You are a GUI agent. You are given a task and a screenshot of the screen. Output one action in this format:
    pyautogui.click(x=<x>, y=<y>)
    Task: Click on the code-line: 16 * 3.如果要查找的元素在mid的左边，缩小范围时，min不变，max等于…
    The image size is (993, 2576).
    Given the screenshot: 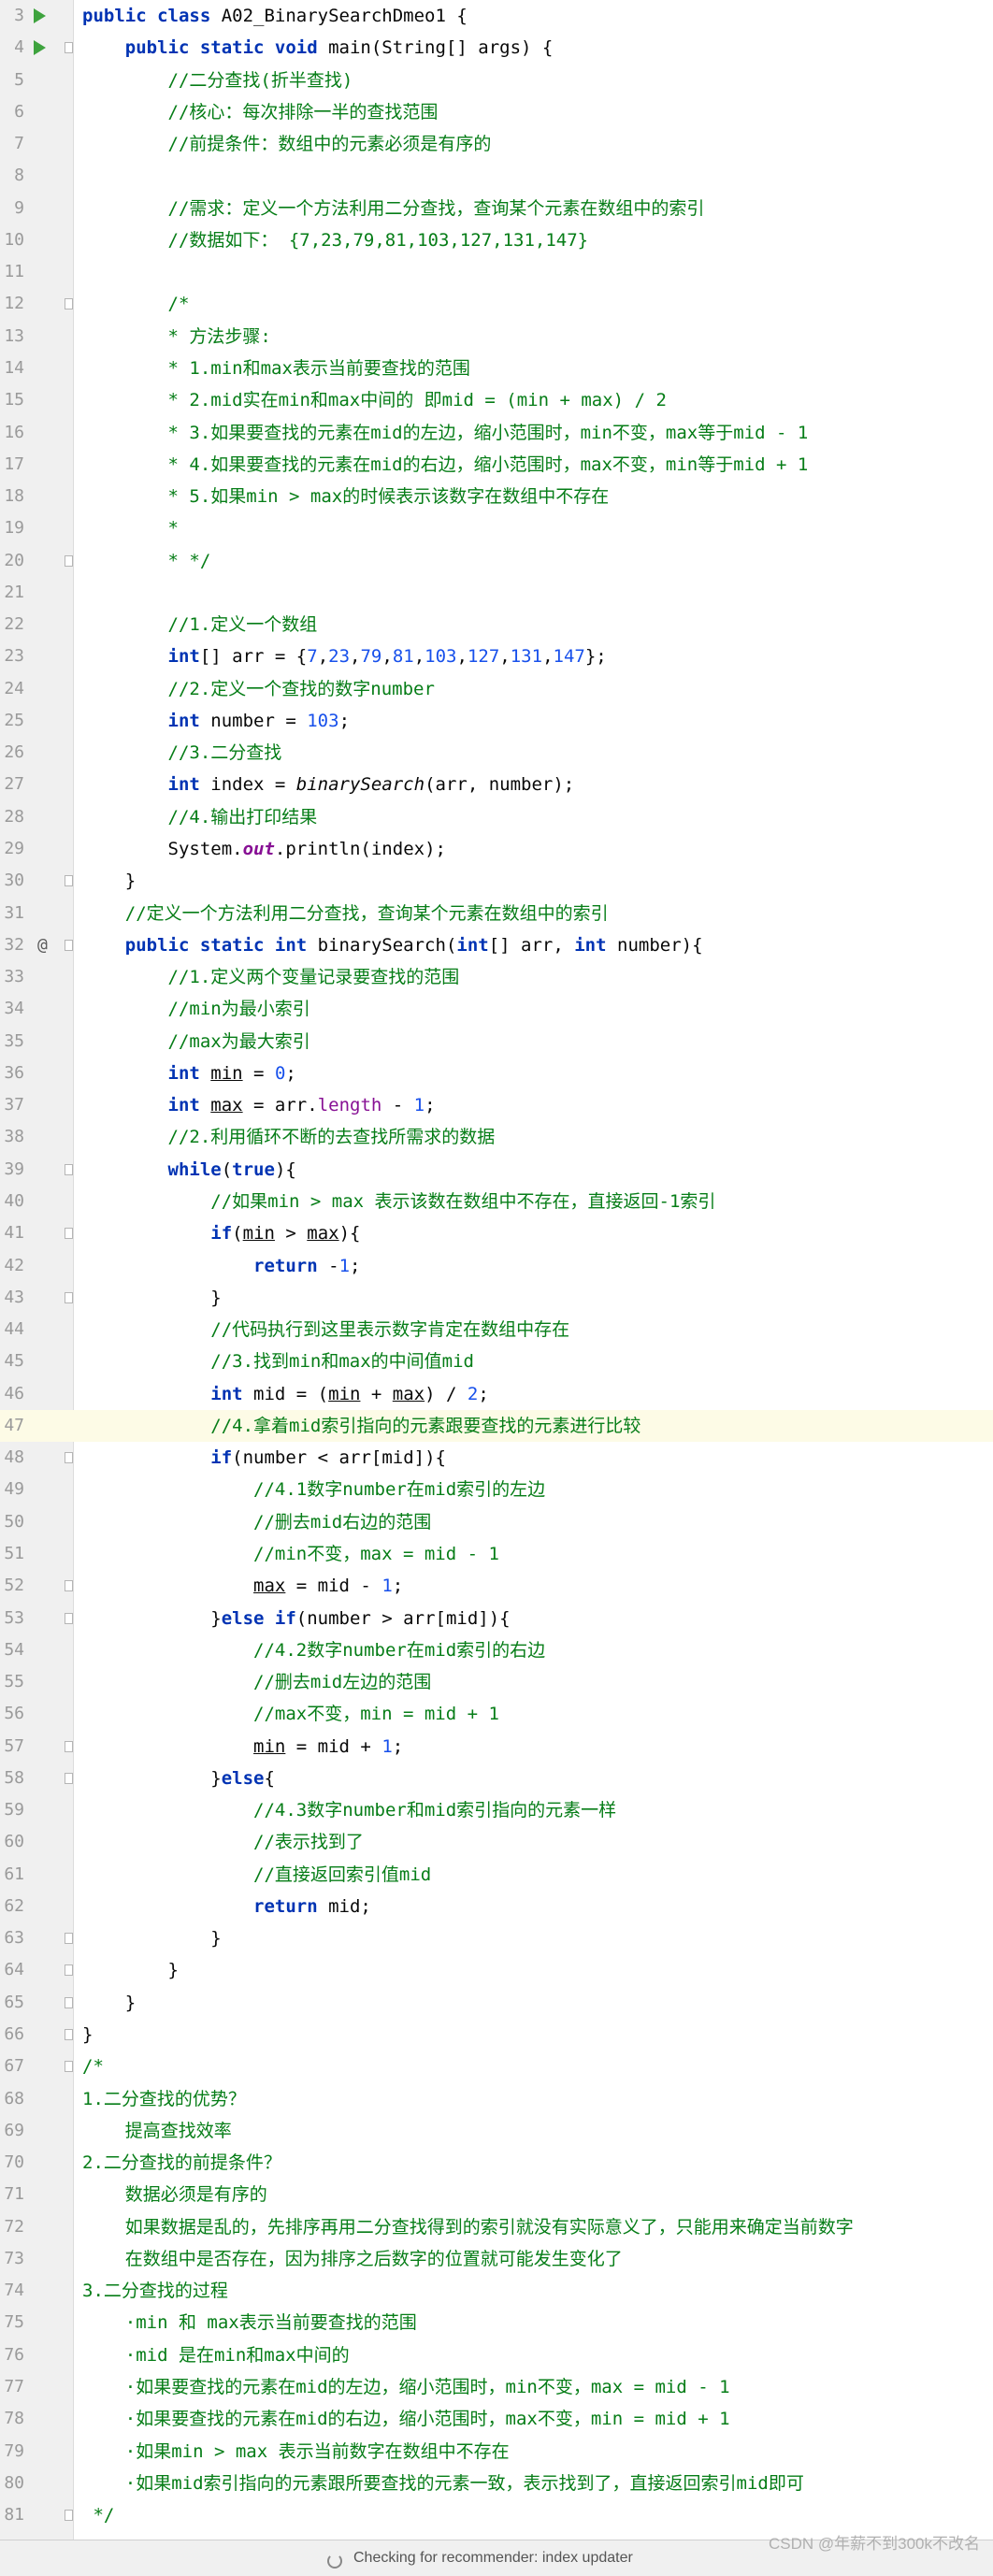 What is the action you would take?
    pyautogui.click(x=496, y=433)
    